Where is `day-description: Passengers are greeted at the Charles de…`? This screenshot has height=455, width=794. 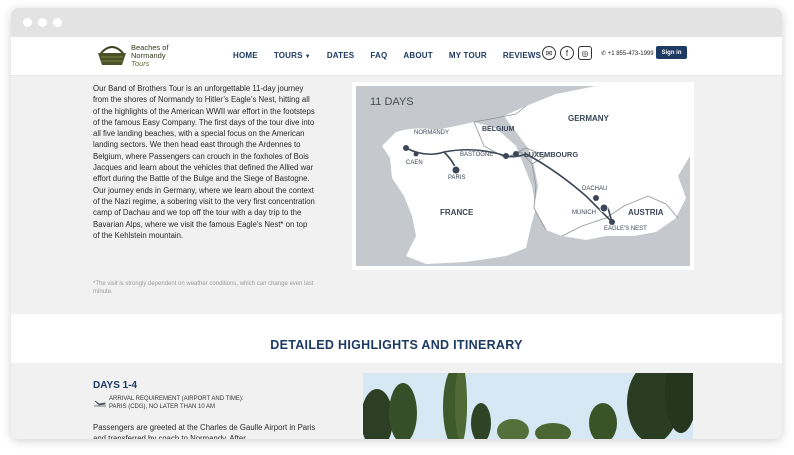
day-description: Passengers are greeted at the Charles de… is located at coordinates (204, 431).